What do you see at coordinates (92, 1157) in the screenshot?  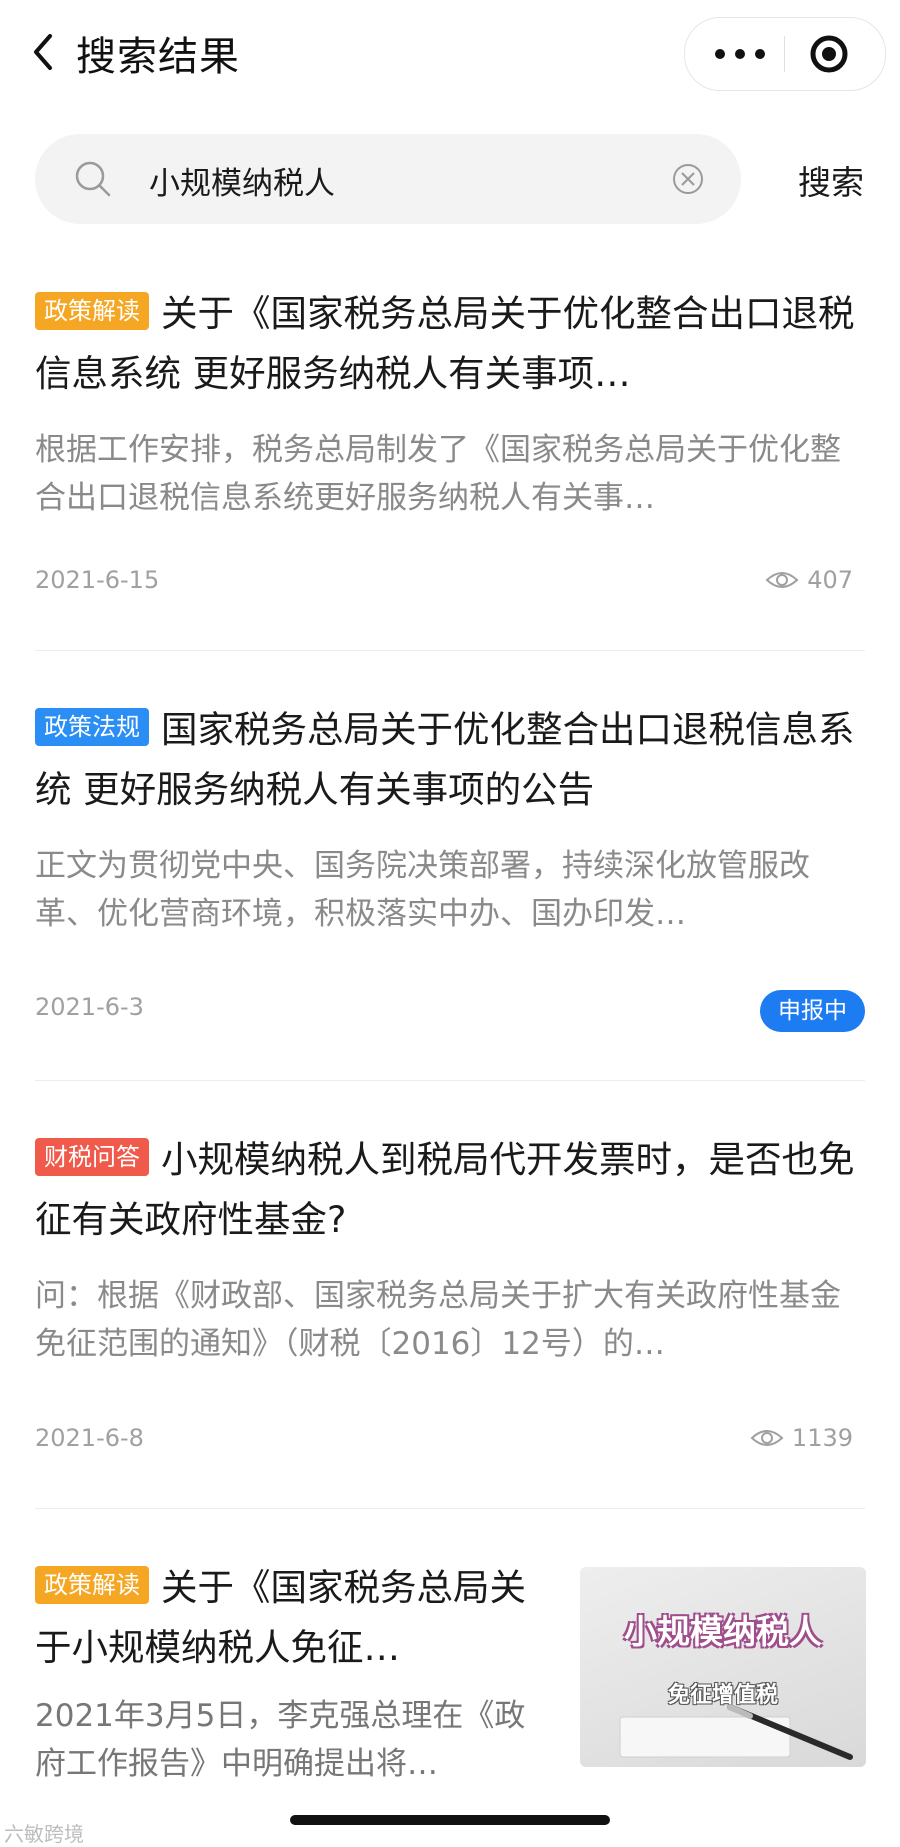 I see `category-tag: 财税问答` at bounding box center [92, 1157].